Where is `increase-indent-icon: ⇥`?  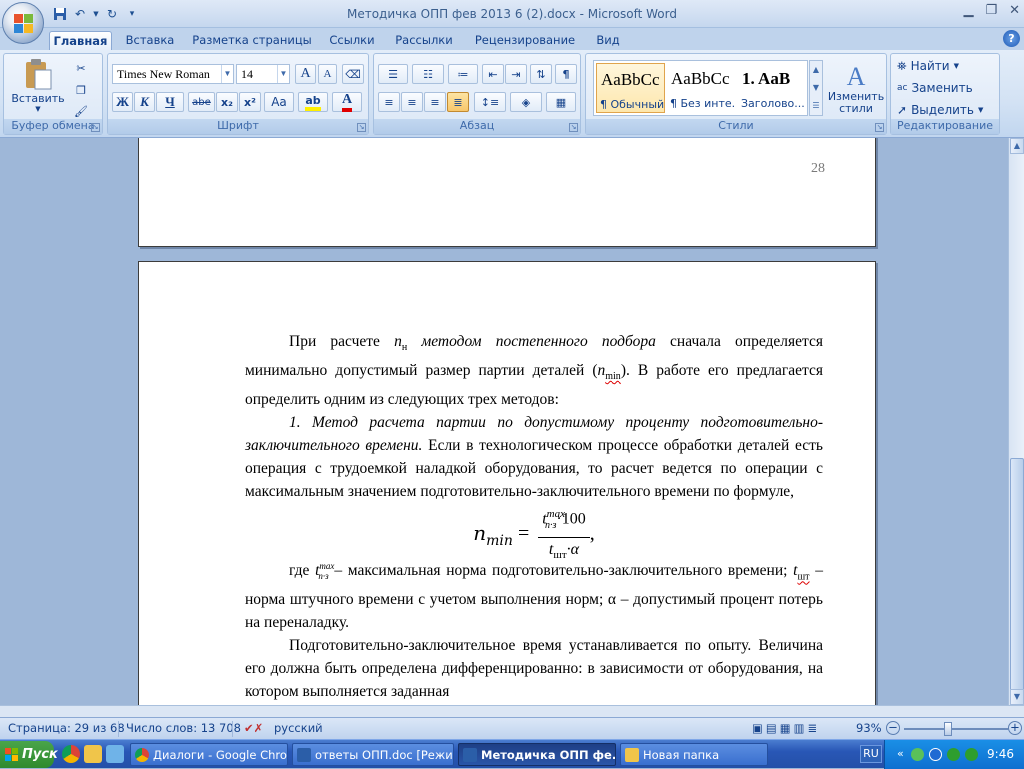 increase-indent-icon: ⇥ is located at coordinates (516, 74).